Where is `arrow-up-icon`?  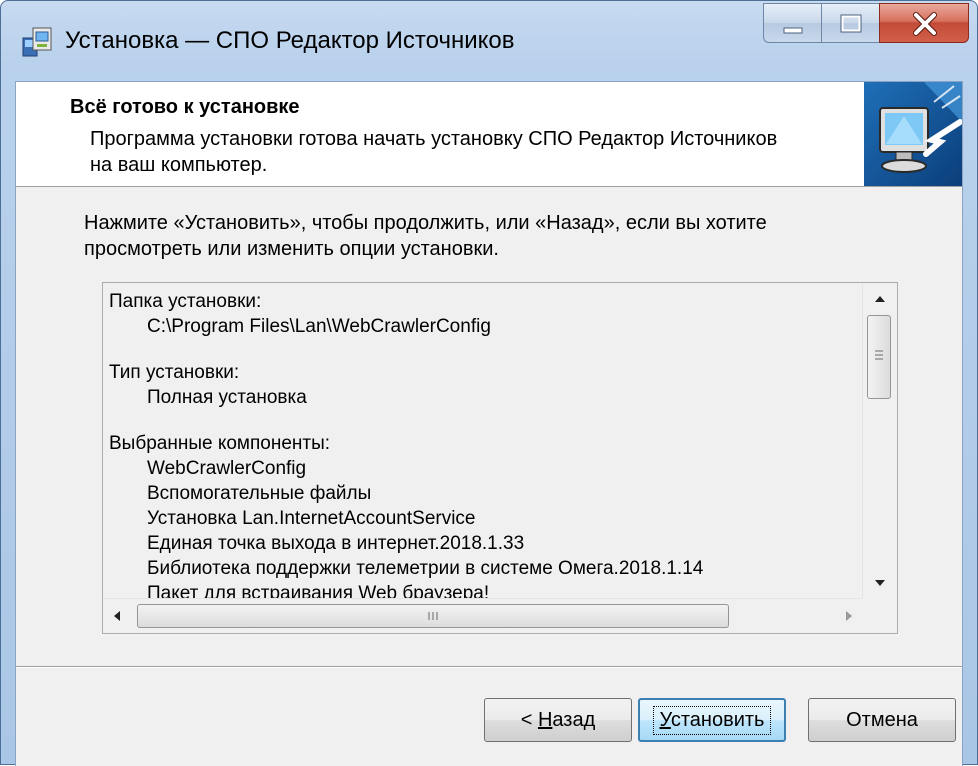
arrow-up-icon is located at coordinates (880, 299).